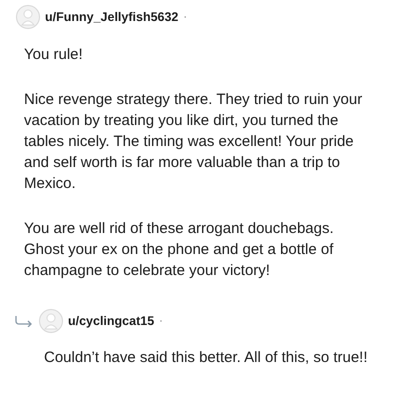 Image resolution: width=400 pixels, height=417 pixels. What do you see at coordinates (24, 321) in the screenshot?
I see `reply-arrow-icon` at bounding box center [24, 321].